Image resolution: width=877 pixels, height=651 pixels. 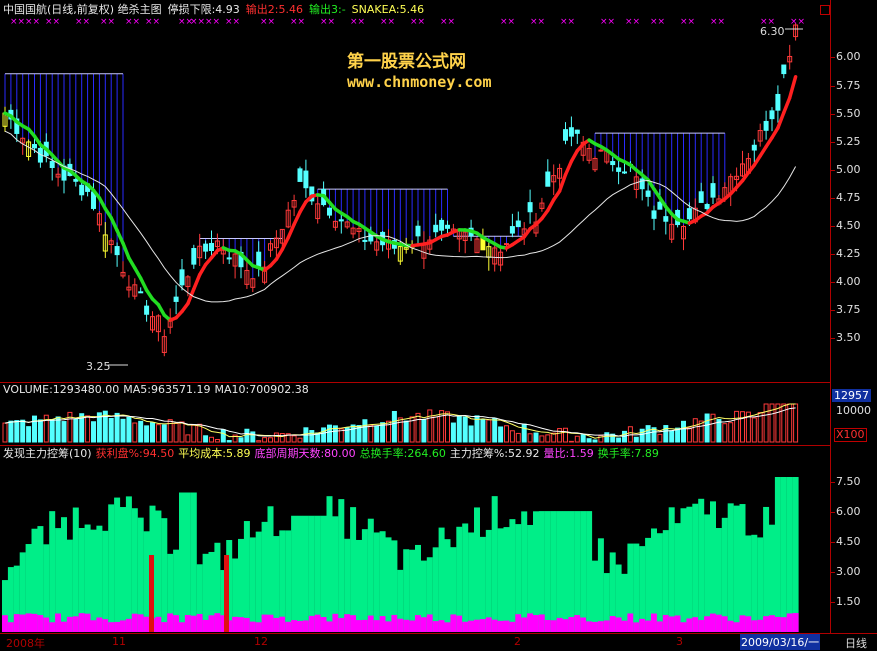 I want to click on period-label: 日线, so click(x=856, y=643).